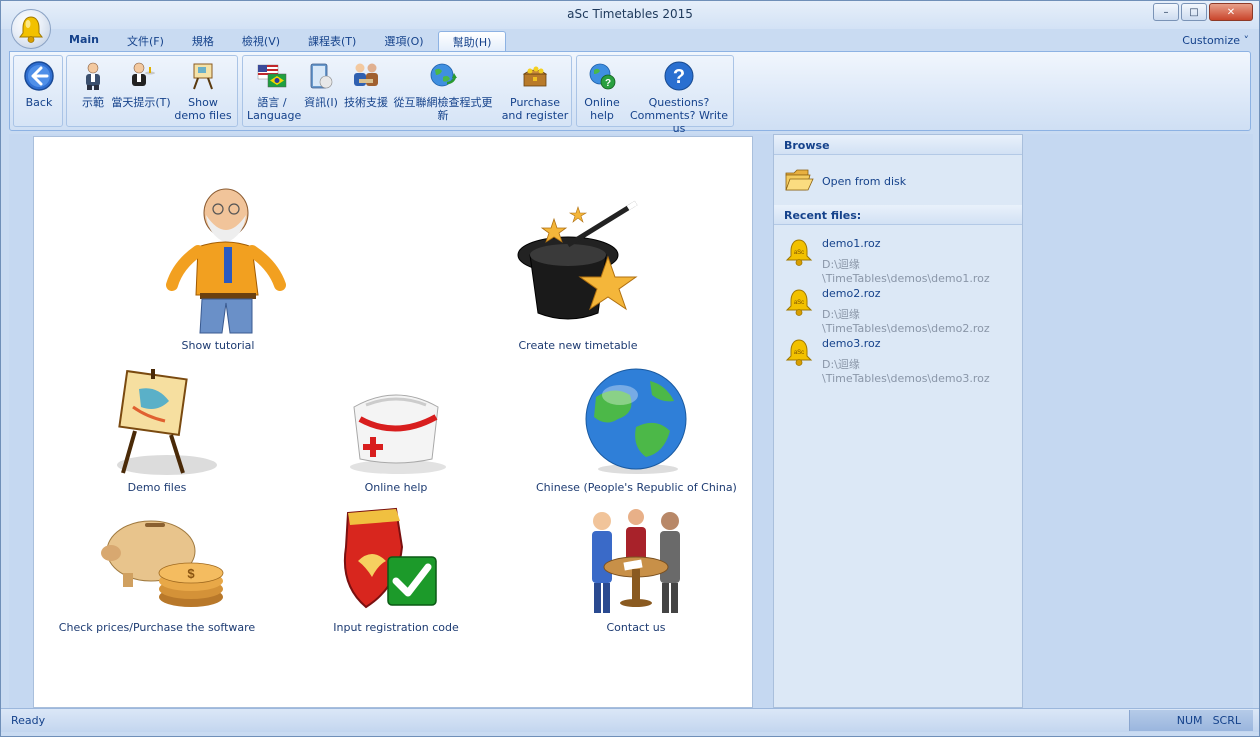  What do you see at coordinates (602, 109) in the screenshot?
I see `online-help-ribbon-label: Online help` at bounding box center [602, 109].